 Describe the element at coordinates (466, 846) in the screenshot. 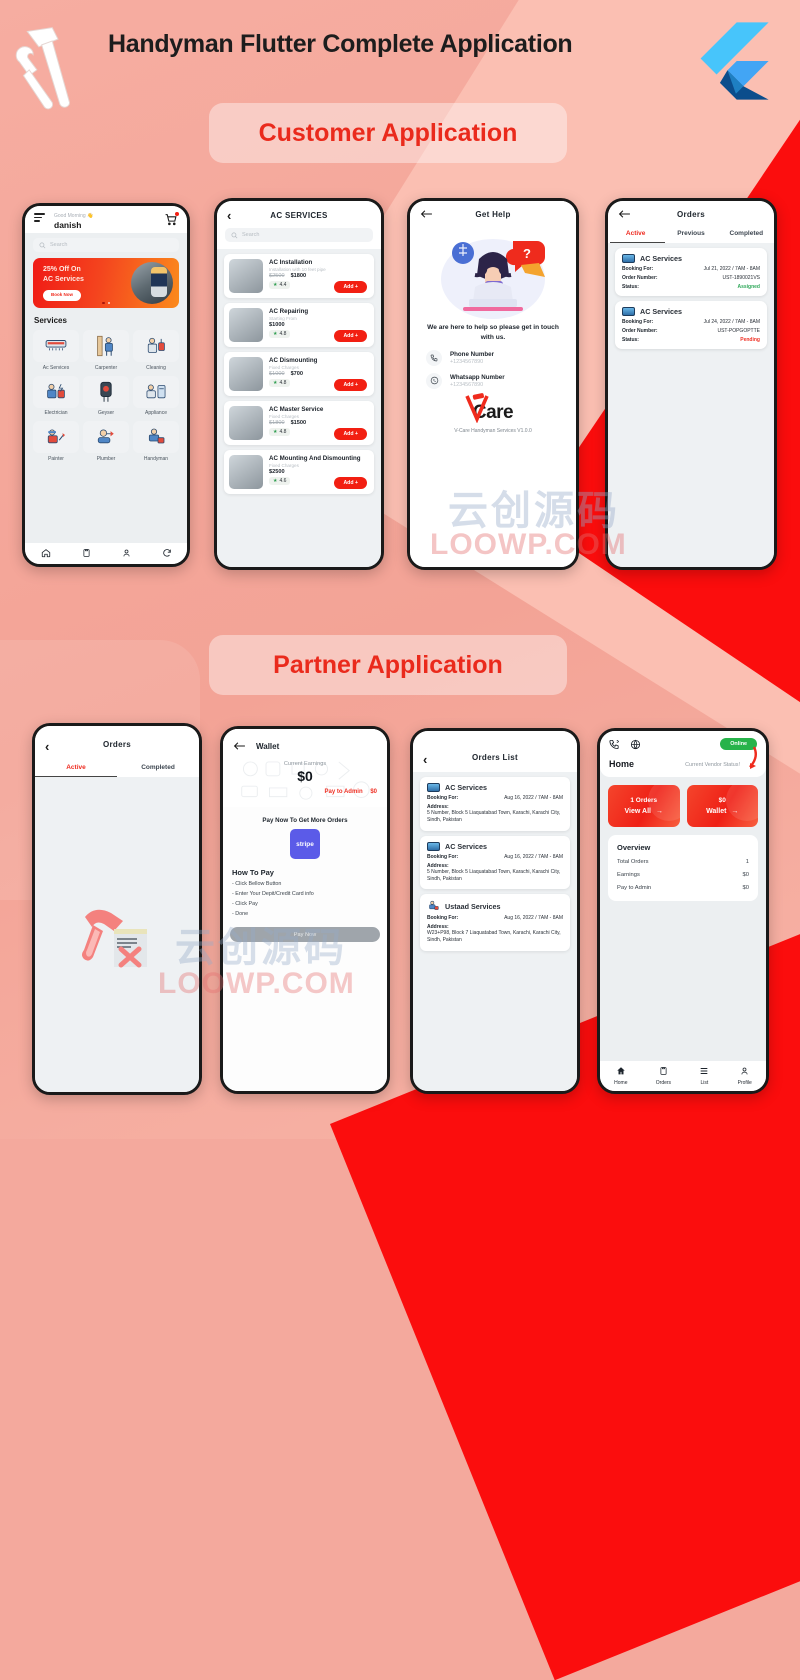

I see `order-service-name: AC Services` at that location.